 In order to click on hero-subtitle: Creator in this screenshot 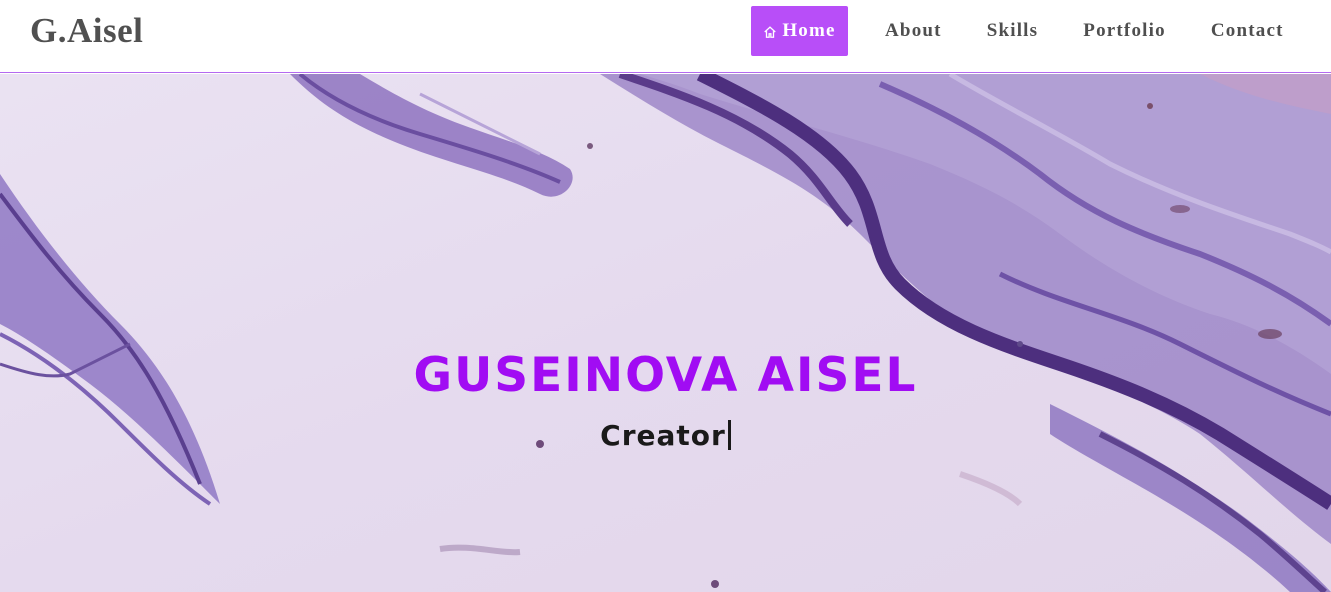, I will do `click(665, 436)`.